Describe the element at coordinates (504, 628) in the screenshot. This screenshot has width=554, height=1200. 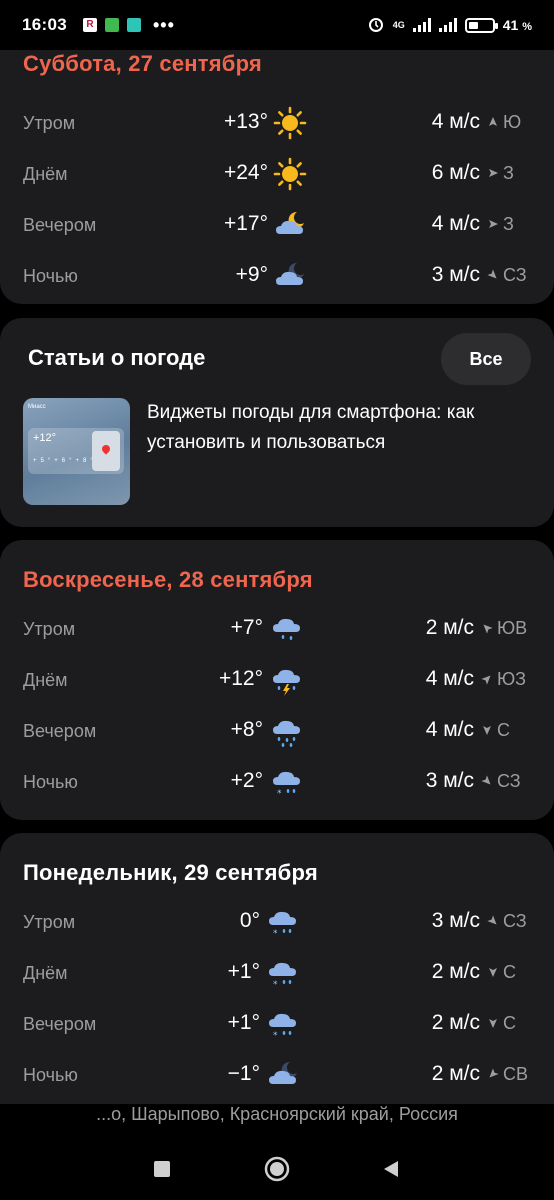
I see `wind-direction: ЮВ` at that location.